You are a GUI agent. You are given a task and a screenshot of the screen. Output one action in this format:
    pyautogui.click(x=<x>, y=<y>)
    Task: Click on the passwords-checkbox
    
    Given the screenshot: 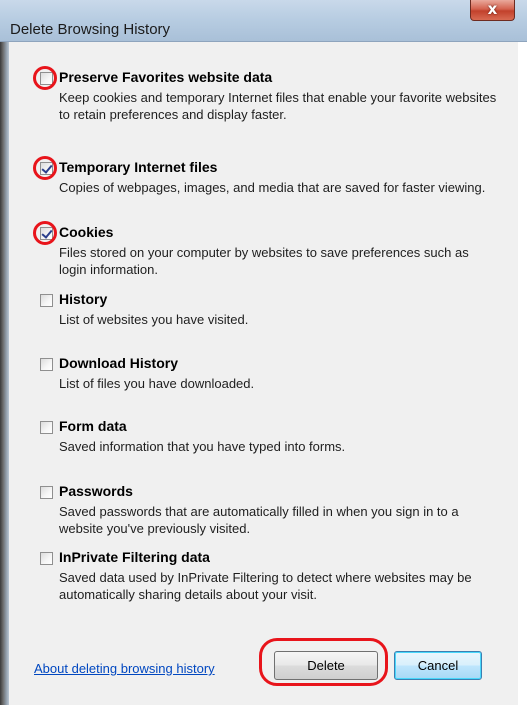 What is the action you would take?
    pyautogui.click(x=46, y=492)
    